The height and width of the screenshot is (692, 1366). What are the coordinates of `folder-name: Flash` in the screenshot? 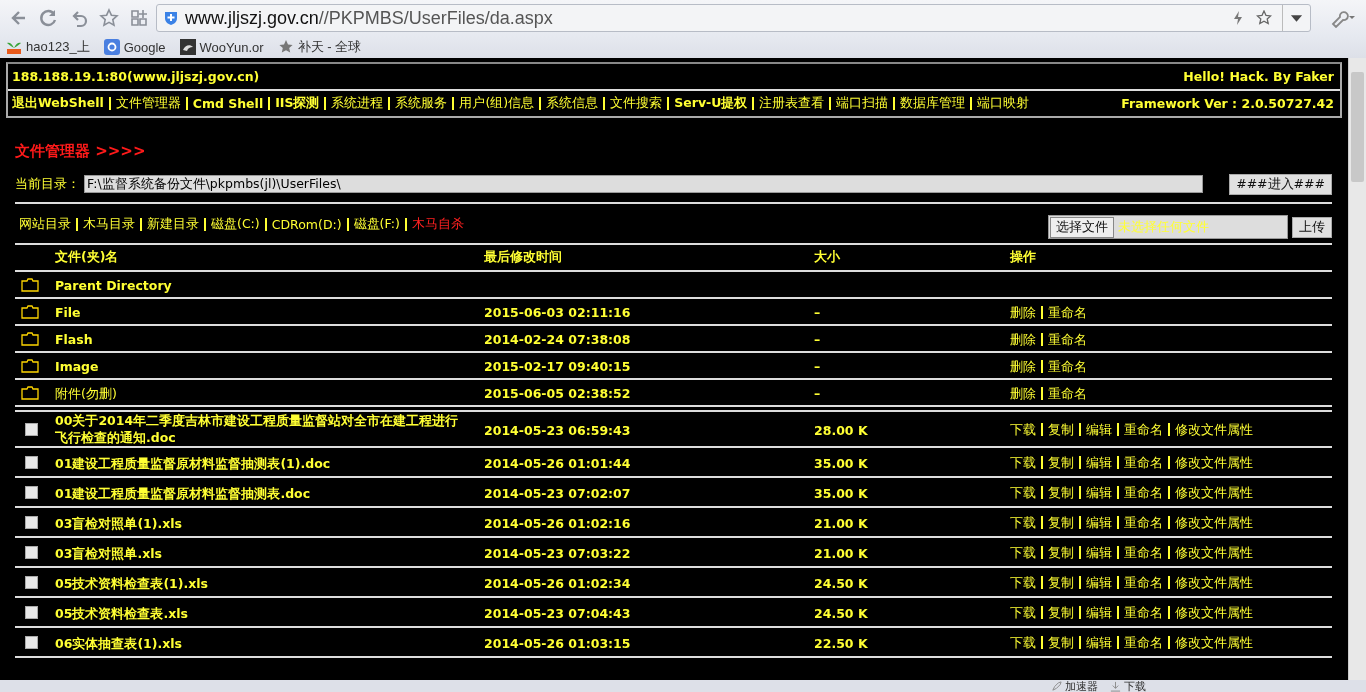 It's located at (74, 339).